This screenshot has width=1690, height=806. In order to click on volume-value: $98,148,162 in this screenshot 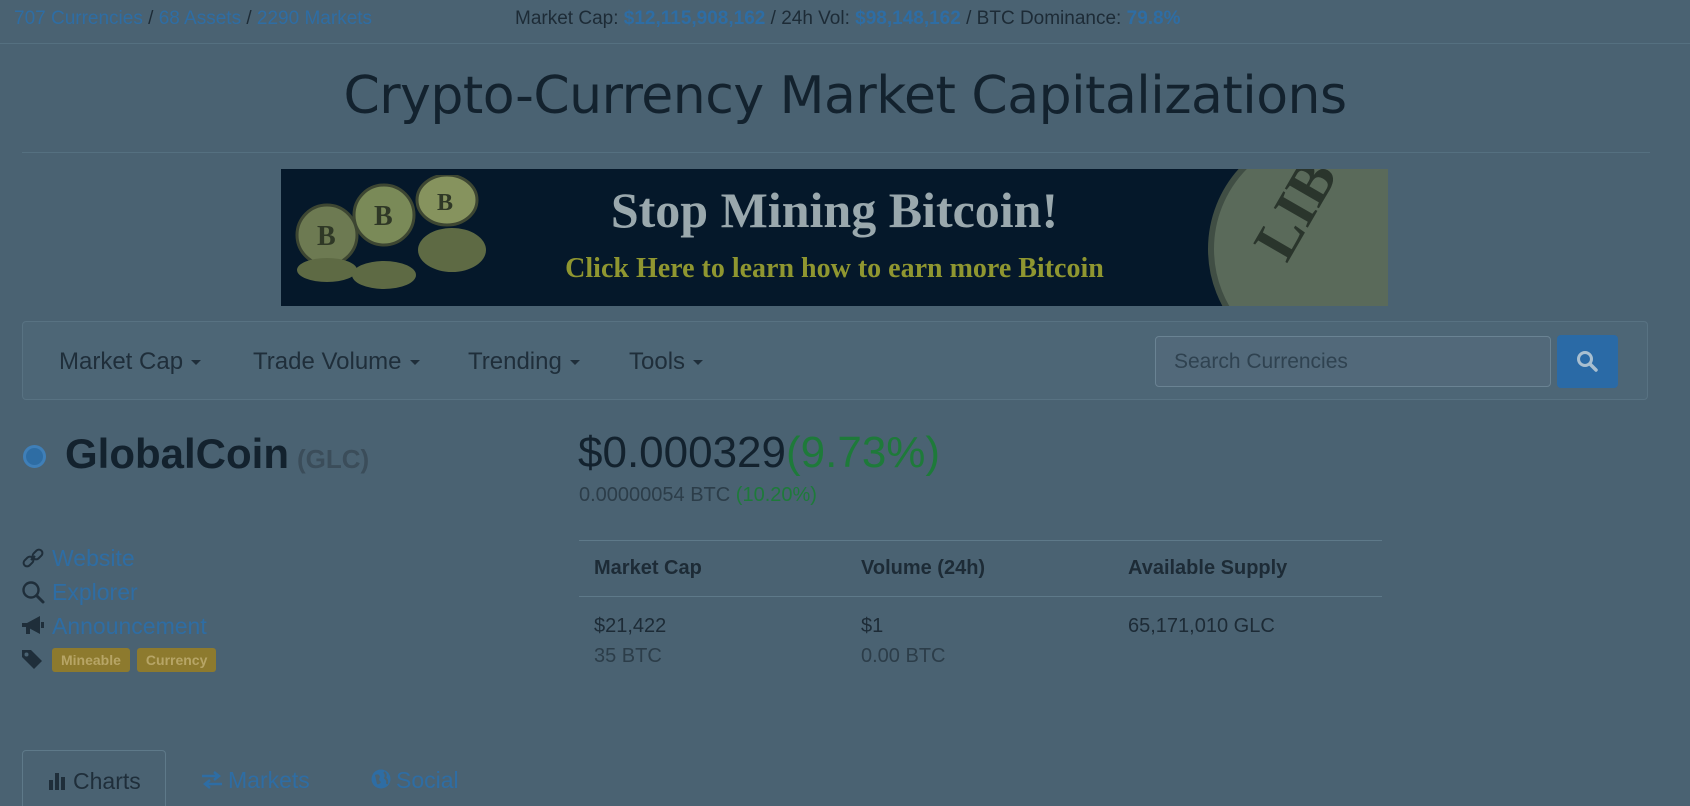, I will do `click(908, 18)`.